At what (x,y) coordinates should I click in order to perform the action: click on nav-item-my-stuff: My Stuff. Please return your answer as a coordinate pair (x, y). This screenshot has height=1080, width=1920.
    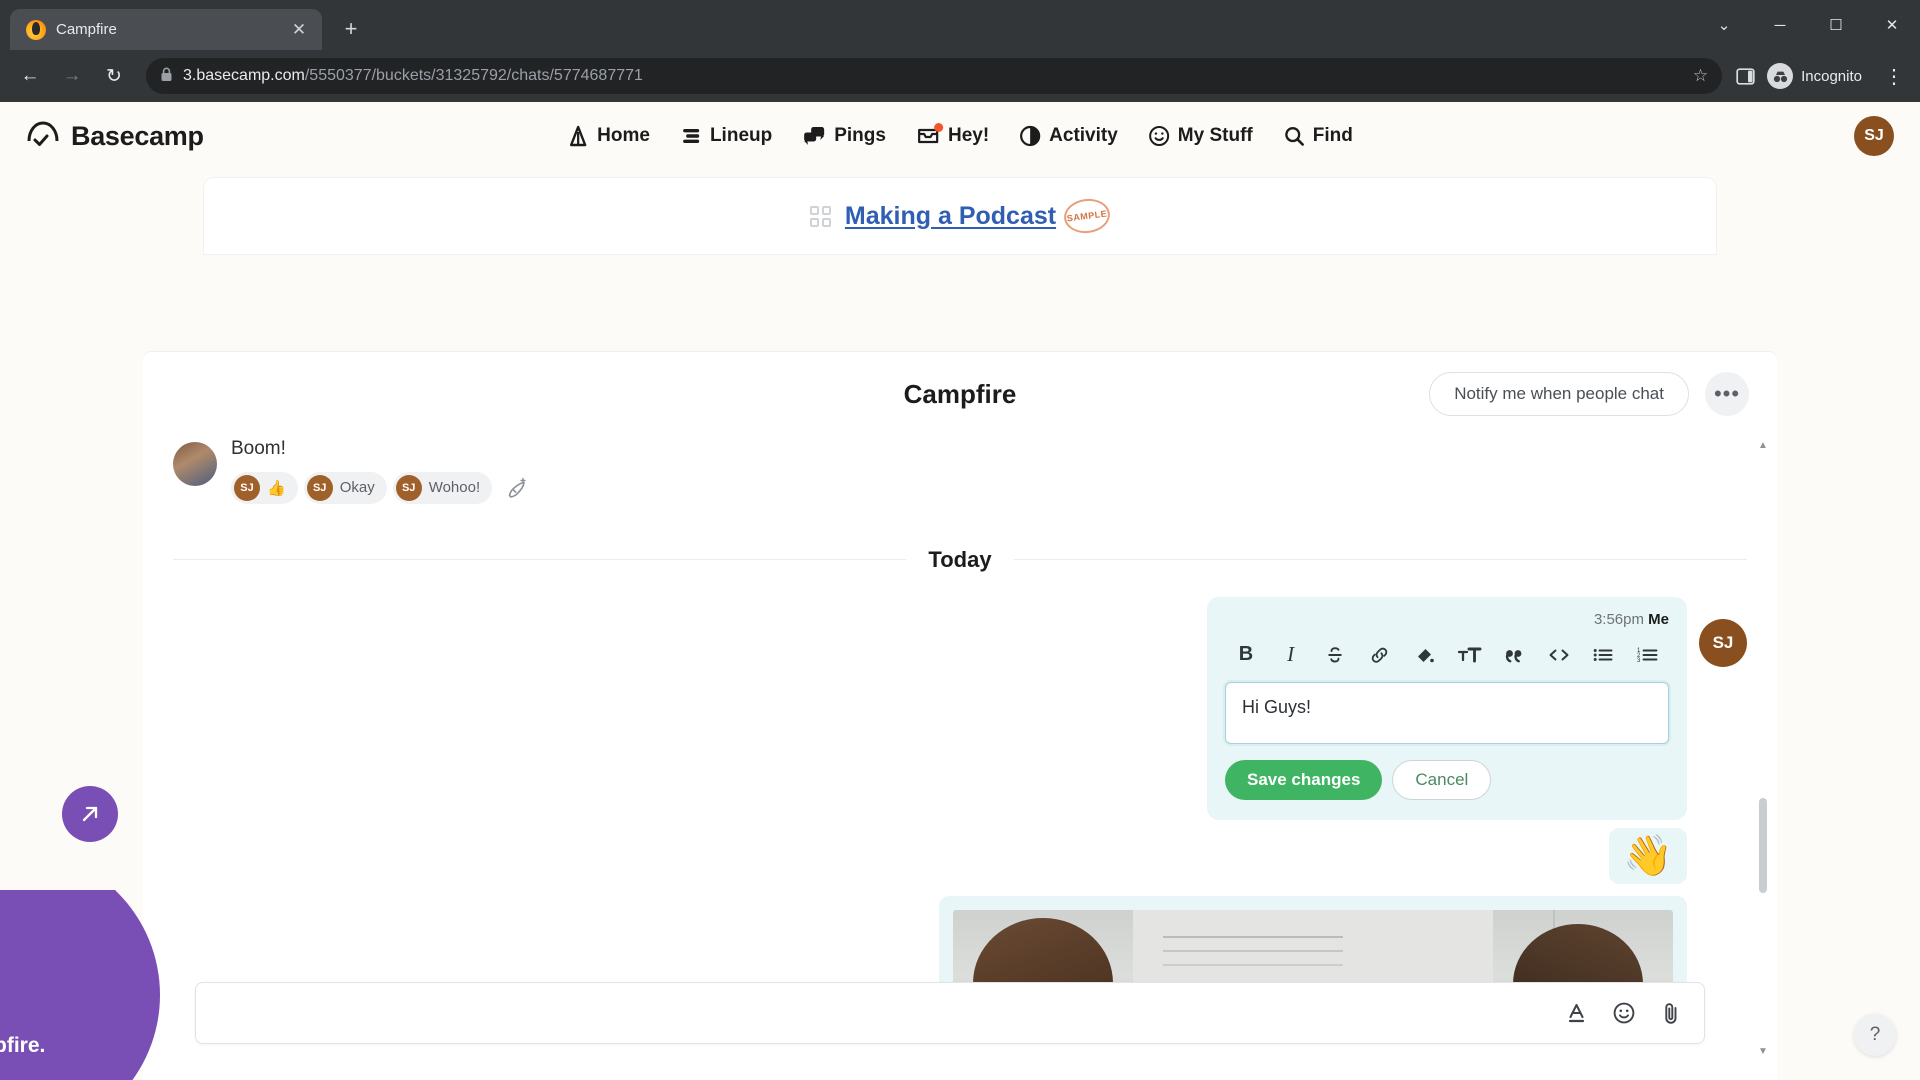
    Looking at the image, I should click on (1200, 136).